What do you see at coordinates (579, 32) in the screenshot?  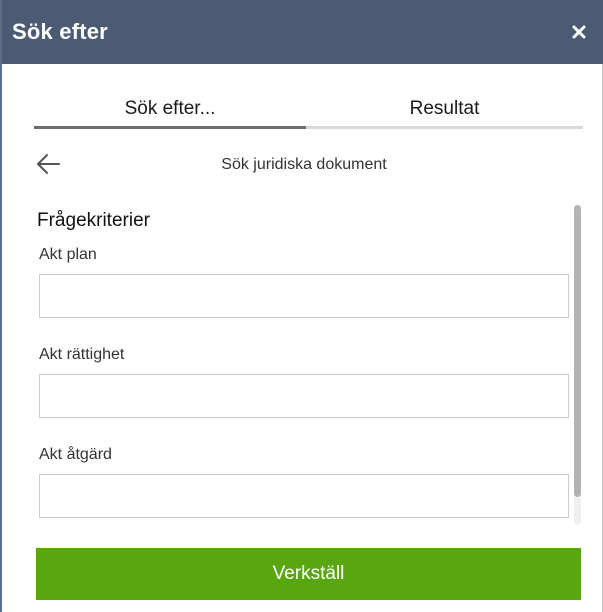 I see `close-icon` at bounding box center [579, 32].